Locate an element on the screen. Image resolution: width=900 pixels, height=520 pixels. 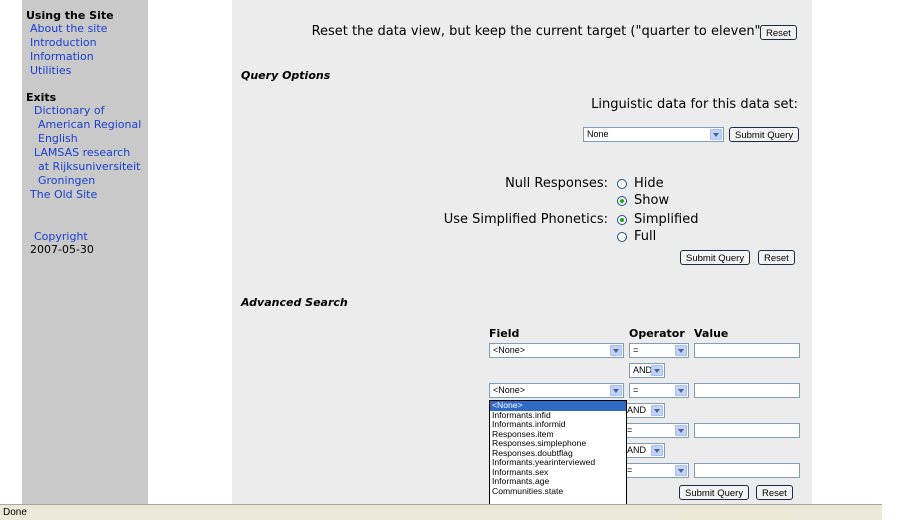
operator-select-1-value: = is located at coordinates (636, 350).